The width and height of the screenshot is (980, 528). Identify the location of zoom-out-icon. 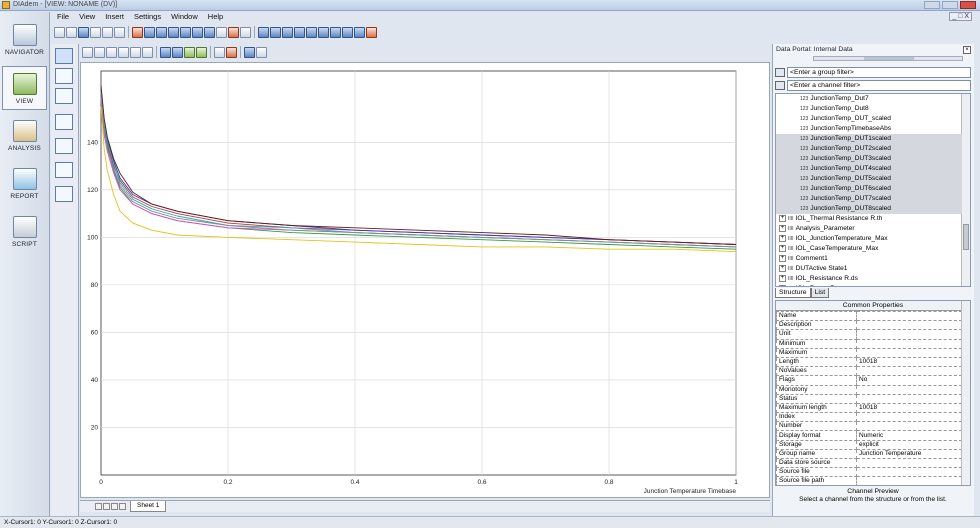
(135, 52).